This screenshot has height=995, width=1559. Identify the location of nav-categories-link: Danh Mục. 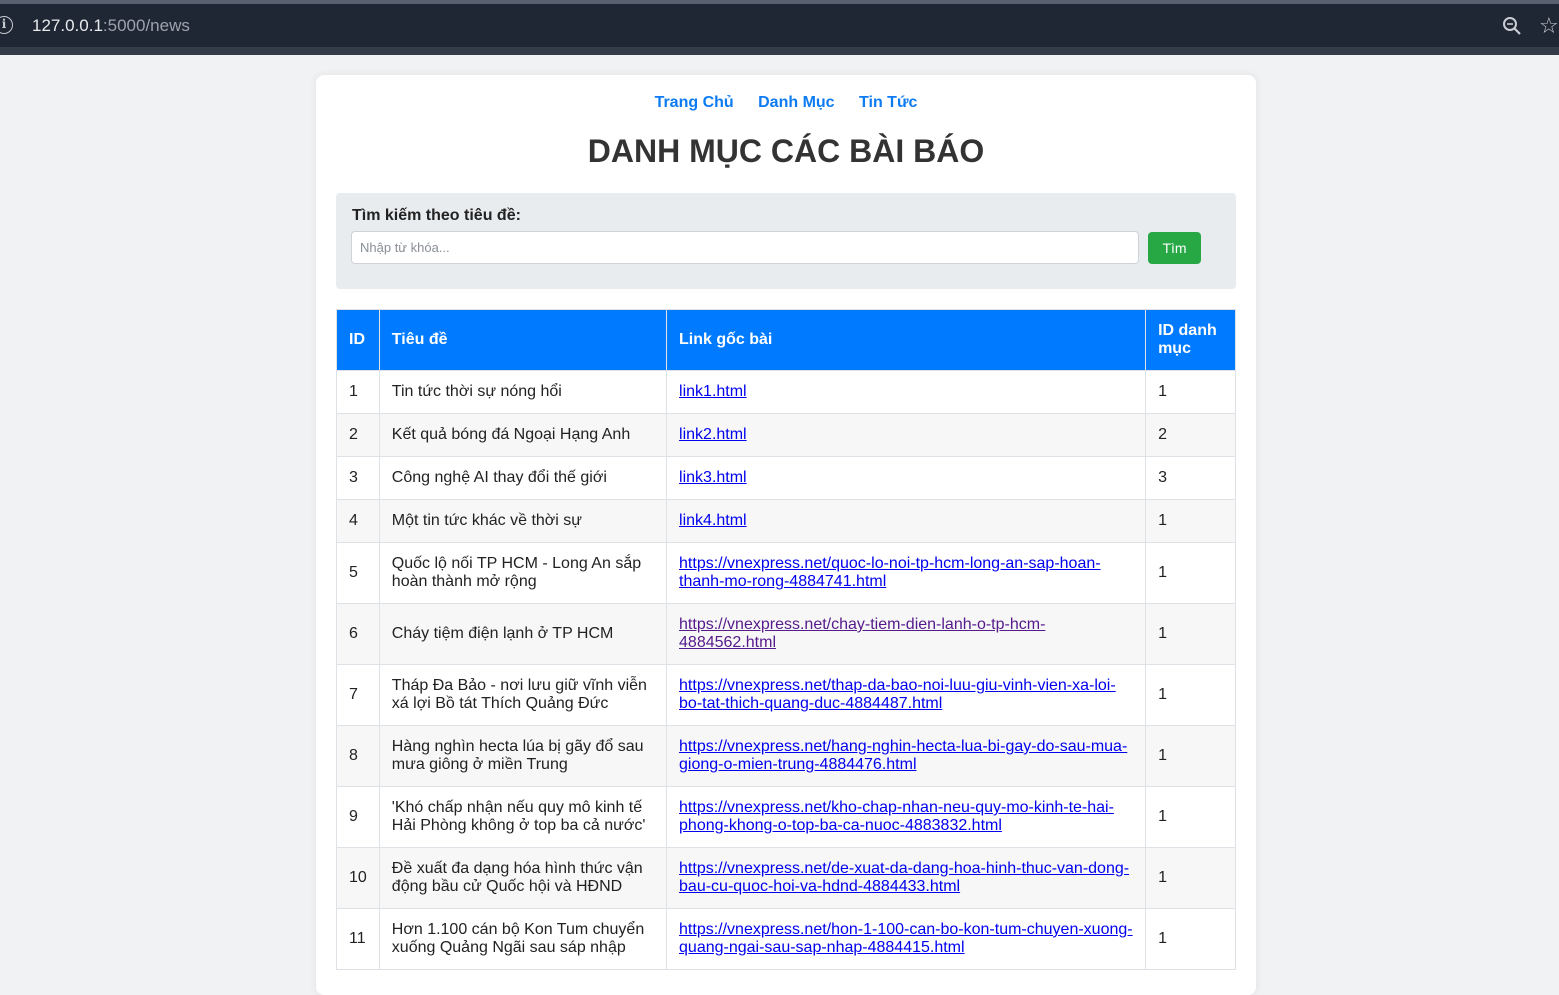
(796, 103).